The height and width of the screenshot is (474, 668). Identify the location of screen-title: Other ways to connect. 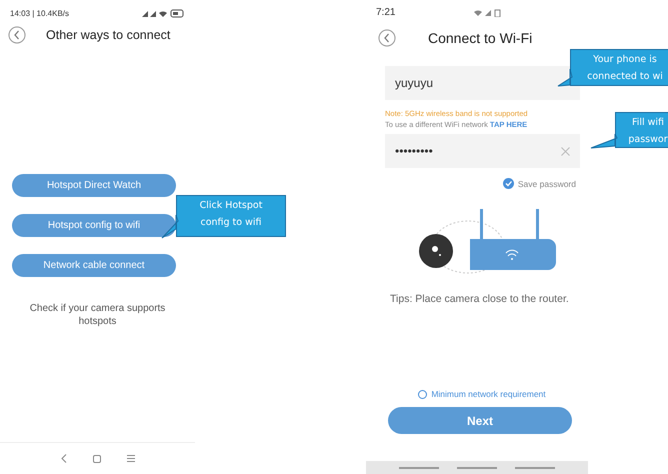
(108, 35).